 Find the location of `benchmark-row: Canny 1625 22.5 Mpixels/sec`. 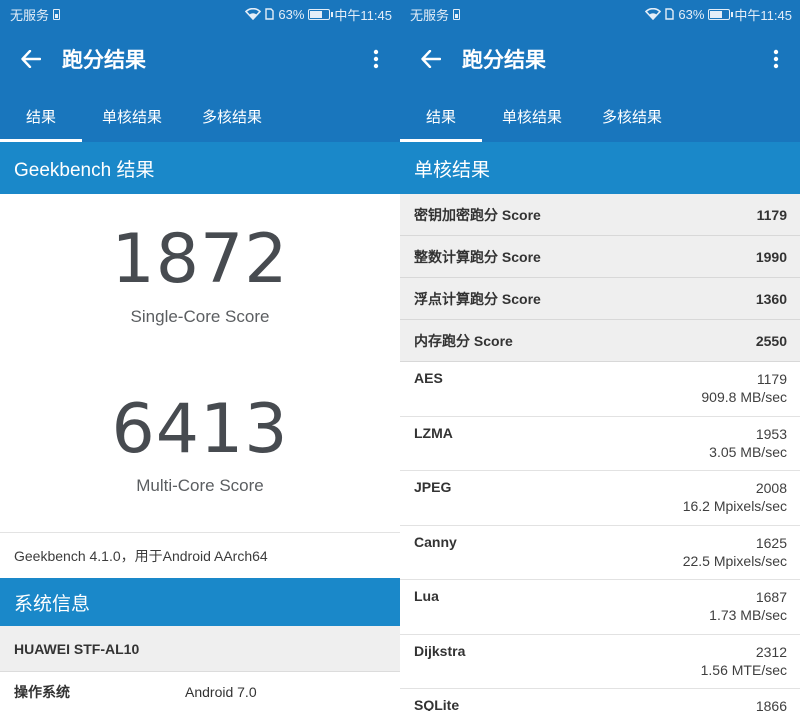

benchmark-row: Canny 1625 22.5 Mpixels/sec is located at coordinates (600, 552).